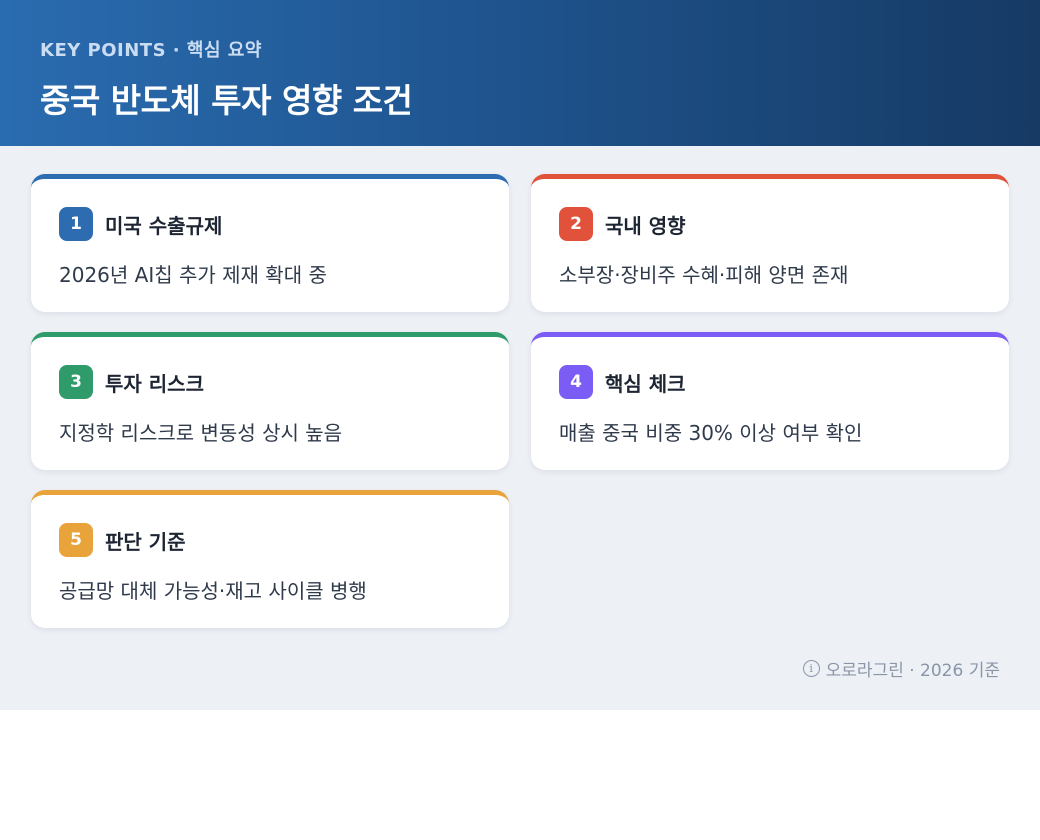  I want to click on card-4: 4 핵심 체크 매출 중국 비중 30% 이상 여부 확인, so click(770, 401).